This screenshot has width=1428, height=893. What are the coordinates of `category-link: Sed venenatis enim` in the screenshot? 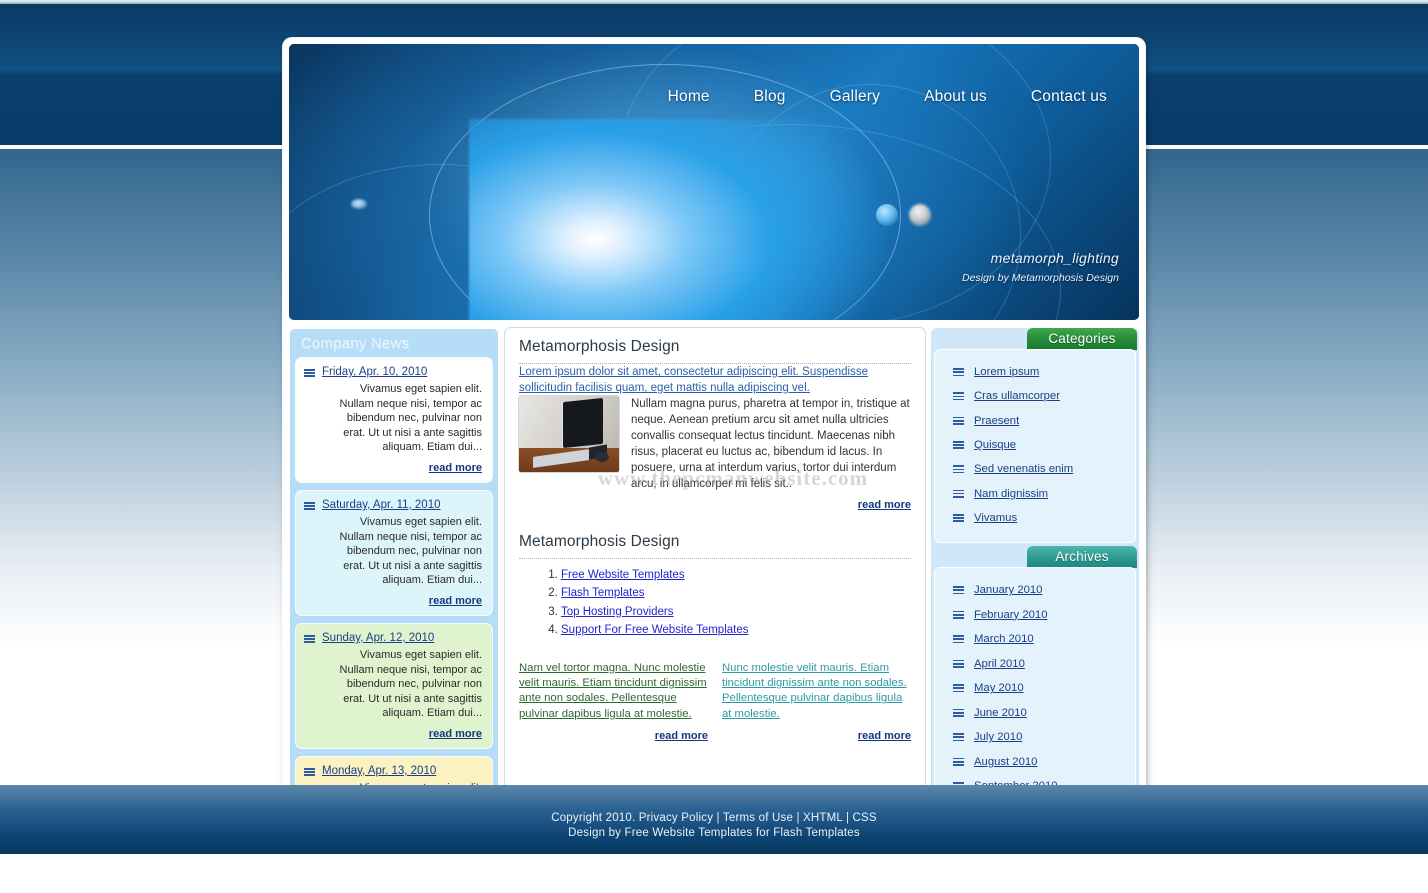 It's located at (1023, 469).